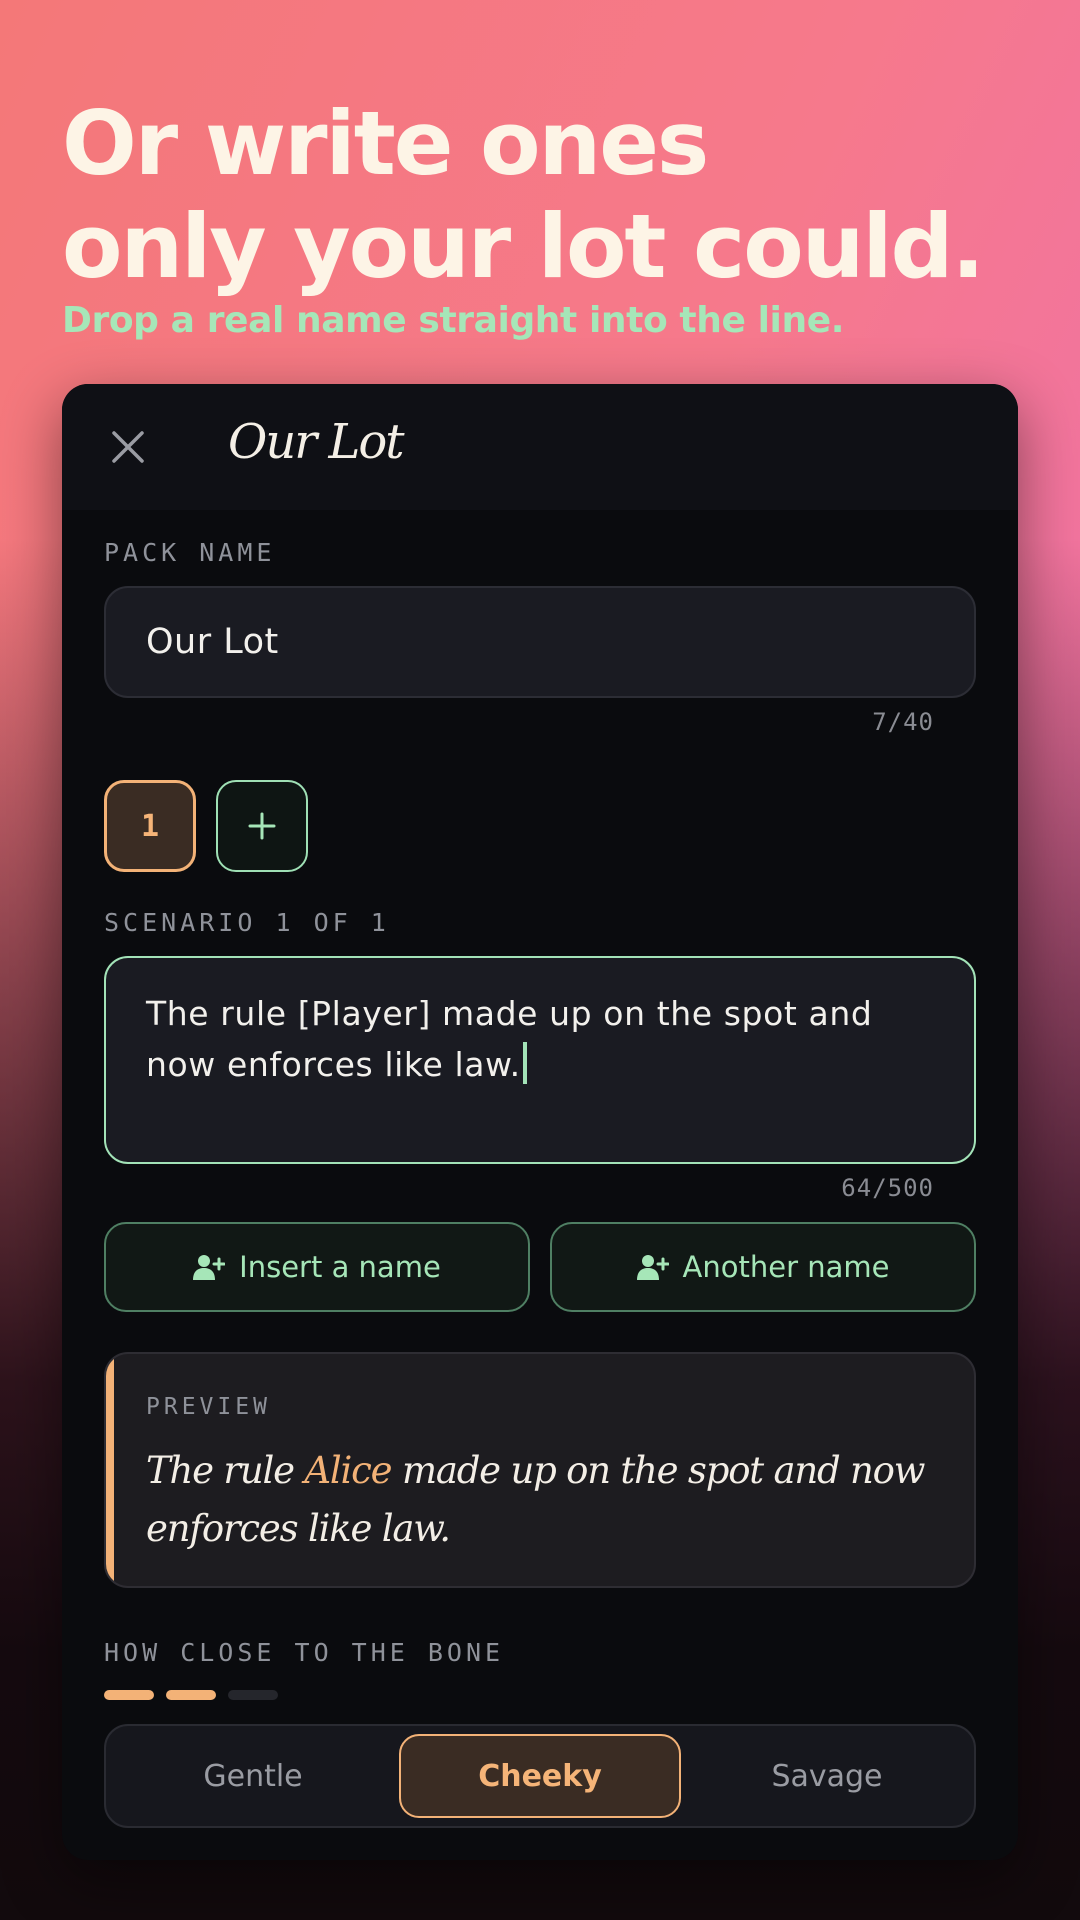  Describe the element at coordinates (304, 1652) in the screenshot. I see `intensity-label: HOW CLOSE TO THE BONE` at that location.